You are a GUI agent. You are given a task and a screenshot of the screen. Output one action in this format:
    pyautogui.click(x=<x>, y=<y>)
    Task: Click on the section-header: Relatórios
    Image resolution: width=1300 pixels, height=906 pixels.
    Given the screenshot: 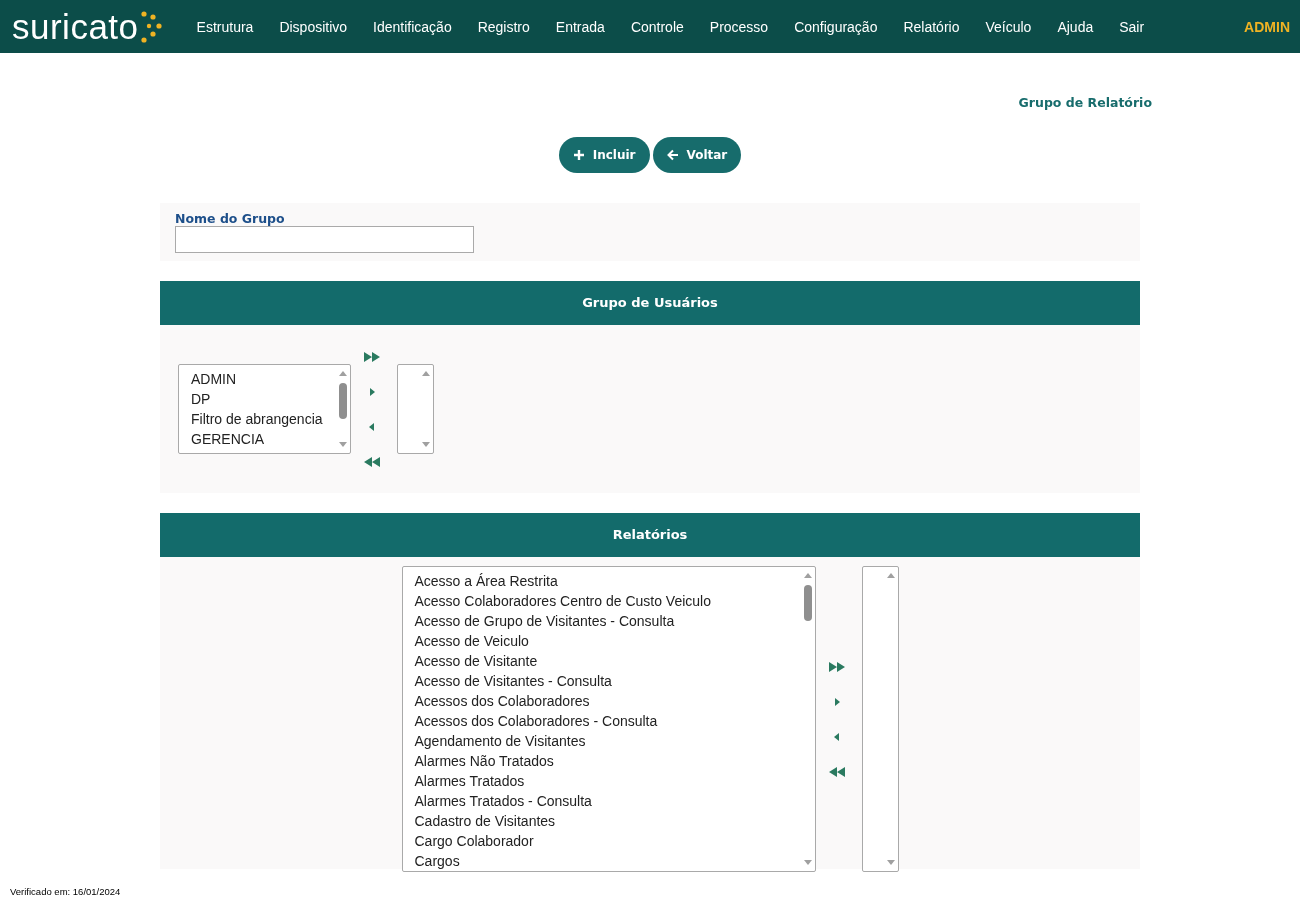 What is the action you would take?
    pyautogui.click(x=650, y=535)
    